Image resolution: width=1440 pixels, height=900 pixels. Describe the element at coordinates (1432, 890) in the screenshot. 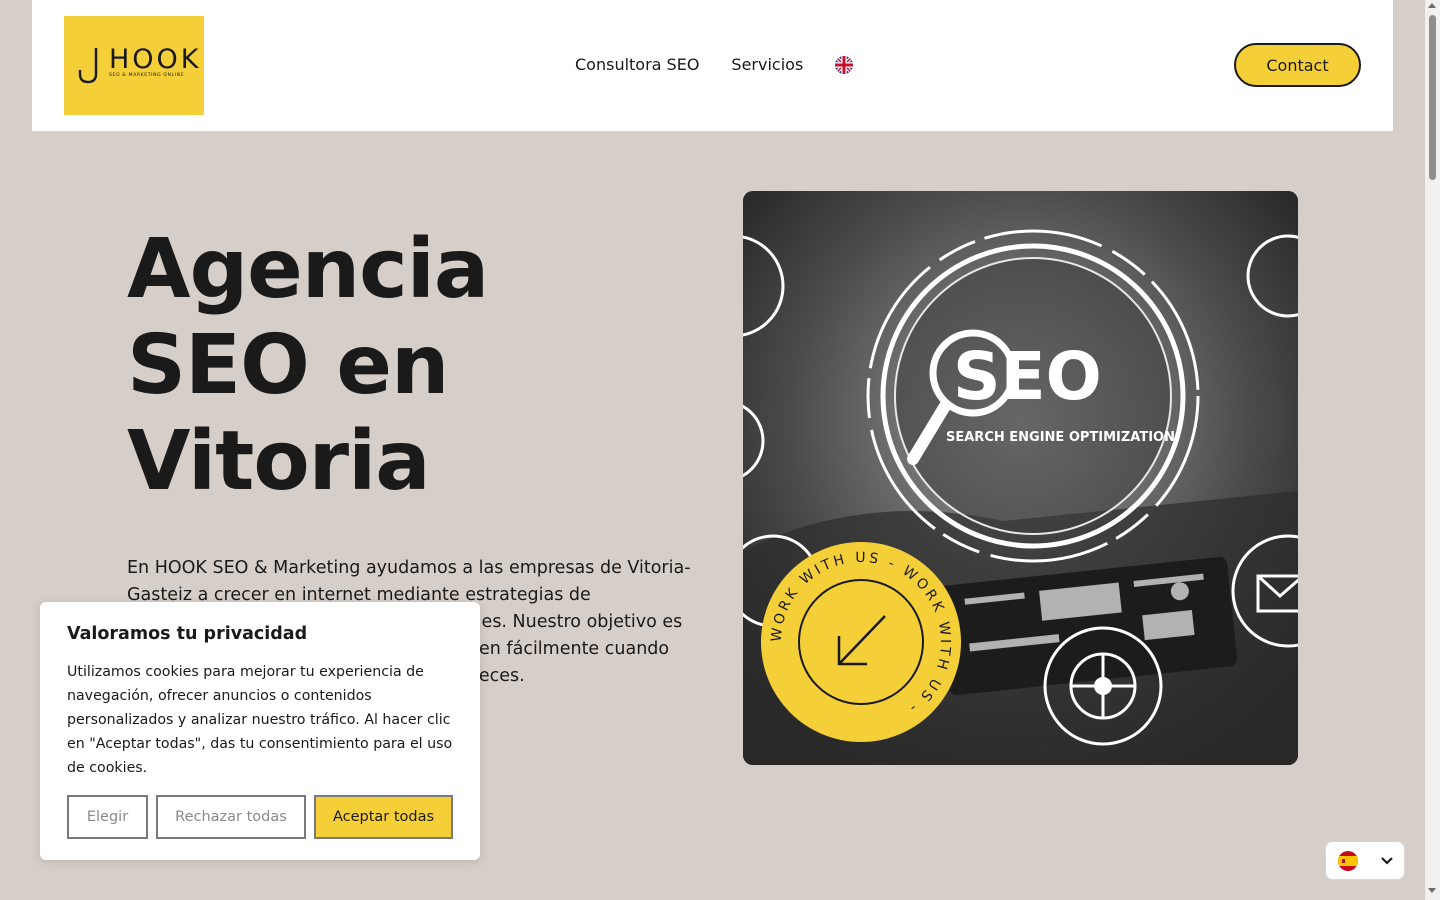

I see `scroll-down-arrow-icon` at that location.